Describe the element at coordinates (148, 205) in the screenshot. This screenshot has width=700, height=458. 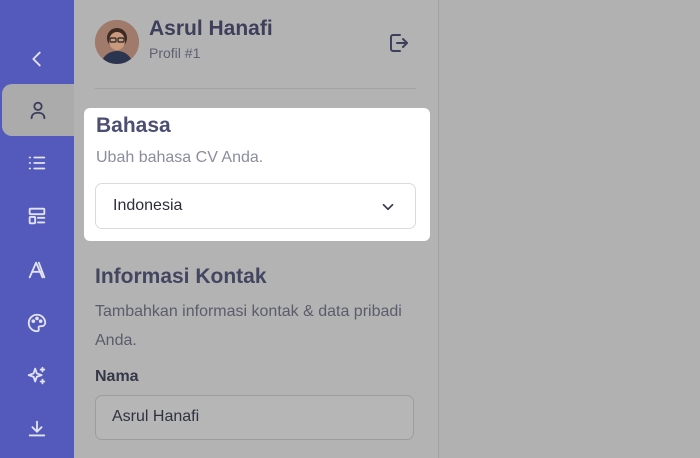
I see `language-select-value: Indonesia` at that location.